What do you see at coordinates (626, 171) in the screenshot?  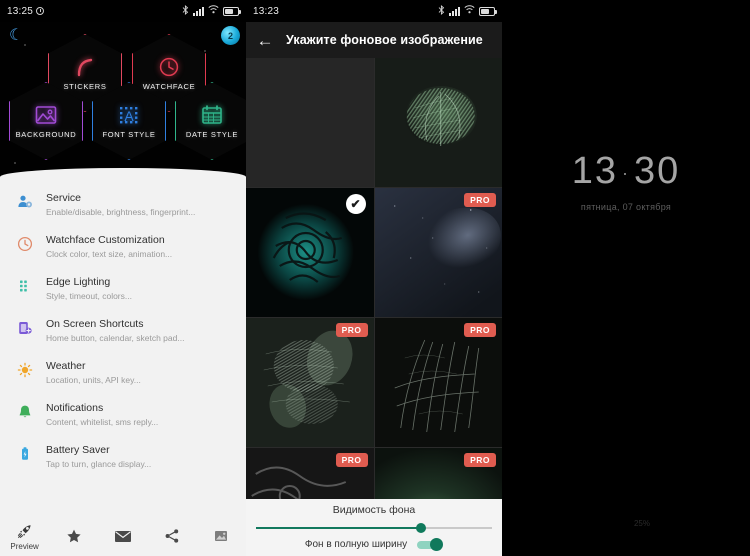 I see `aod-clock-time: 13 · 30` at bounding box center [626, 171].